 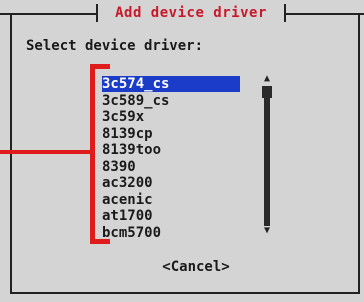 I want to click on dialog-bottom-border, so click(x=185, y=293).